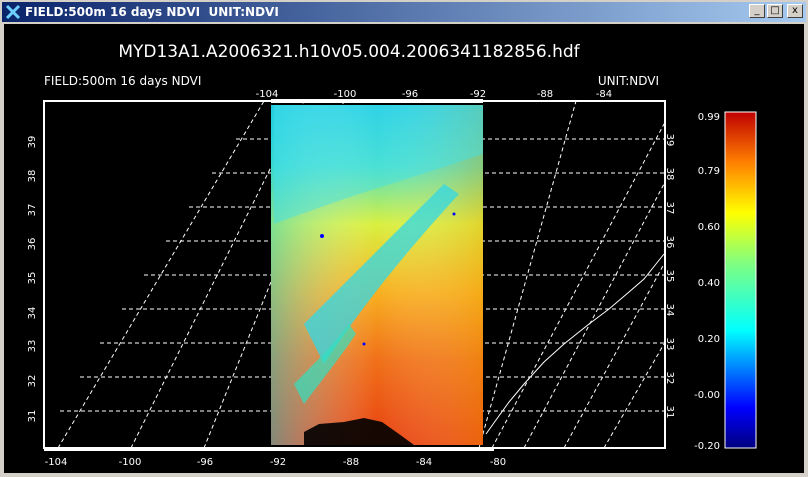 The height and width of the screenshot is (477, 808). What do you see at coordinates (32, 142) in the screenshot?
I see `lat-left-label: 39` at bounding box center [32, 142].